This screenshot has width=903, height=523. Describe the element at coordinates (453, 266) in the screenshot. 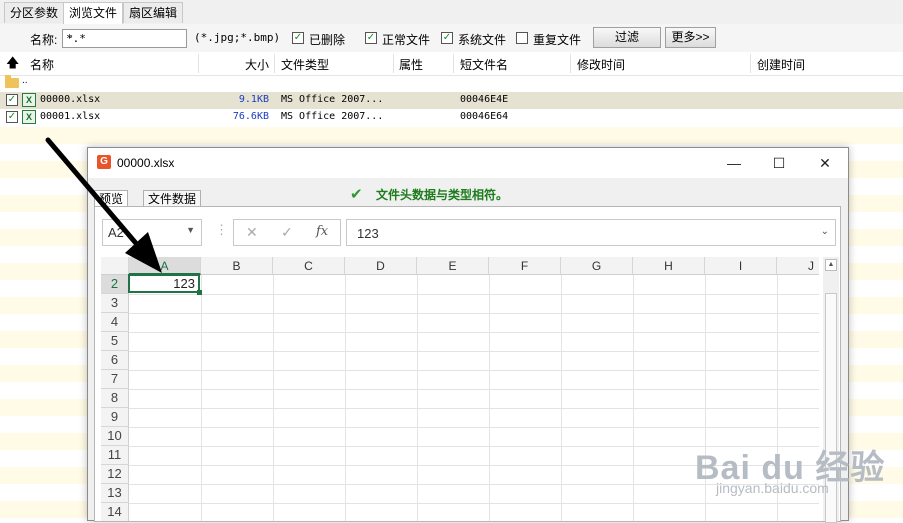

I see `col-header-e: E` at that location.